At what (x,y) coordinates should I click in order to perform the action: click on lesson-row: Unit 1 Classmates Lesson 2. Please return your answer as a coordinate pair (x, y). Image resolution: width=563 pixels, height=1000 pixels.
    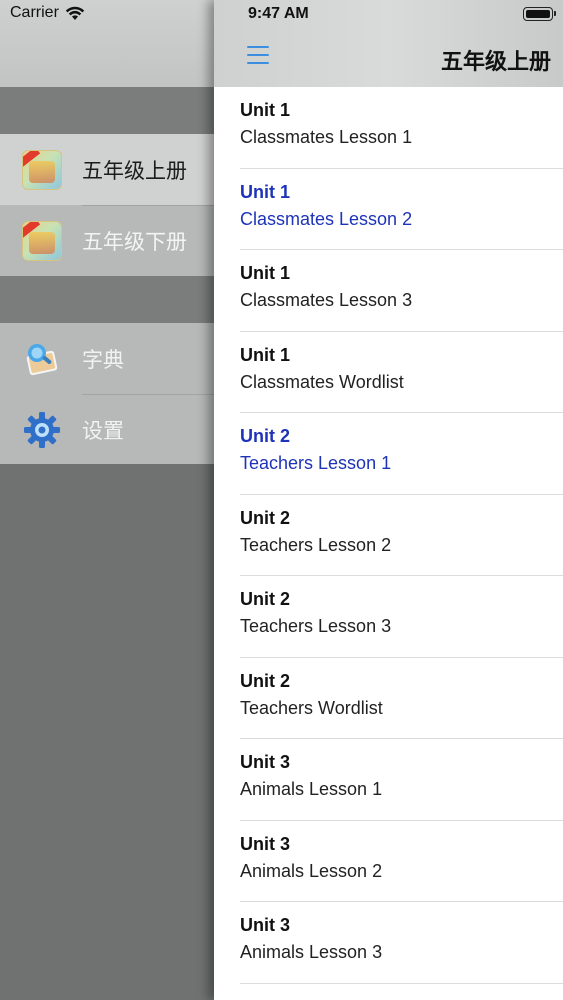
    Looking at the image, I should click on (388, 210).